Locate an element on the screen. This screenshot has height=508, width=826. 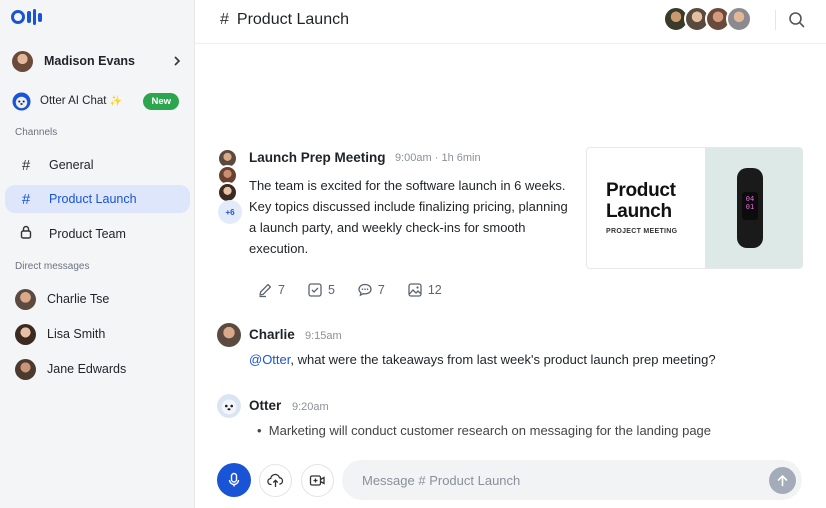
band-screen-line: 01 is located at coordinates (750, 207).